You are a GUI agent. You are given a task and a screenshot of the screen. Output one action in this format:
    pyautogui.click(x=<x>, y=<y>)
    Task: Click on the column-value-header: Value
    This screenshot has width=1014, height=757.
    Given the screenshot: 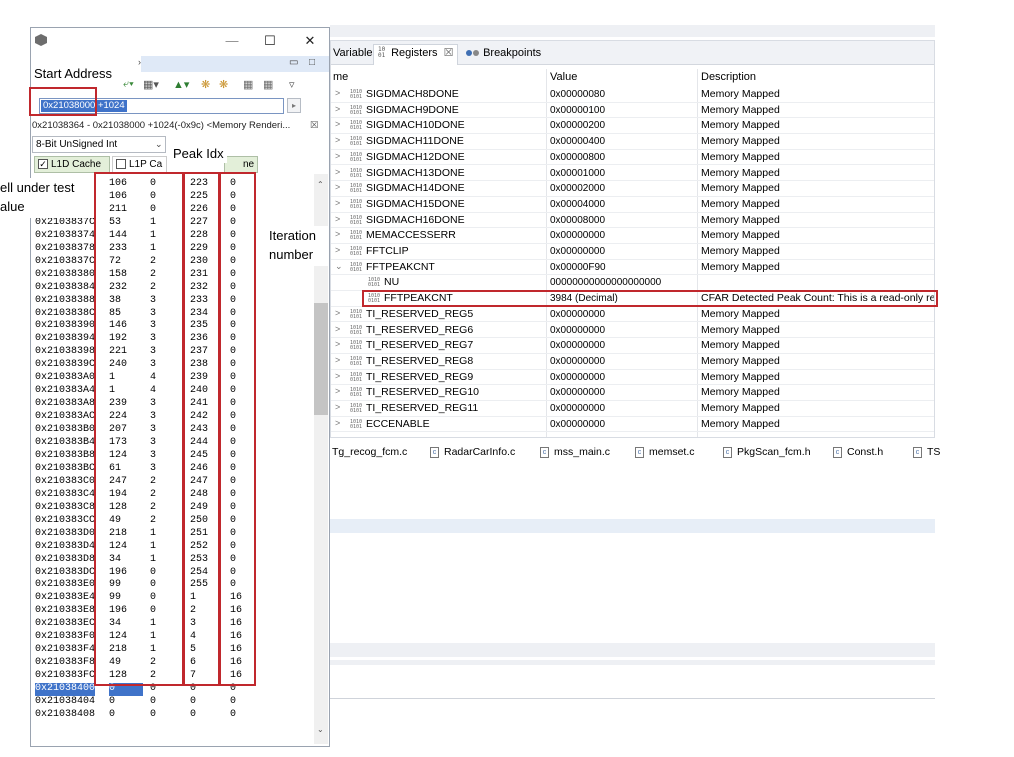 What is the action you would take?
    pyautogui.click(x=563, y=77)
    